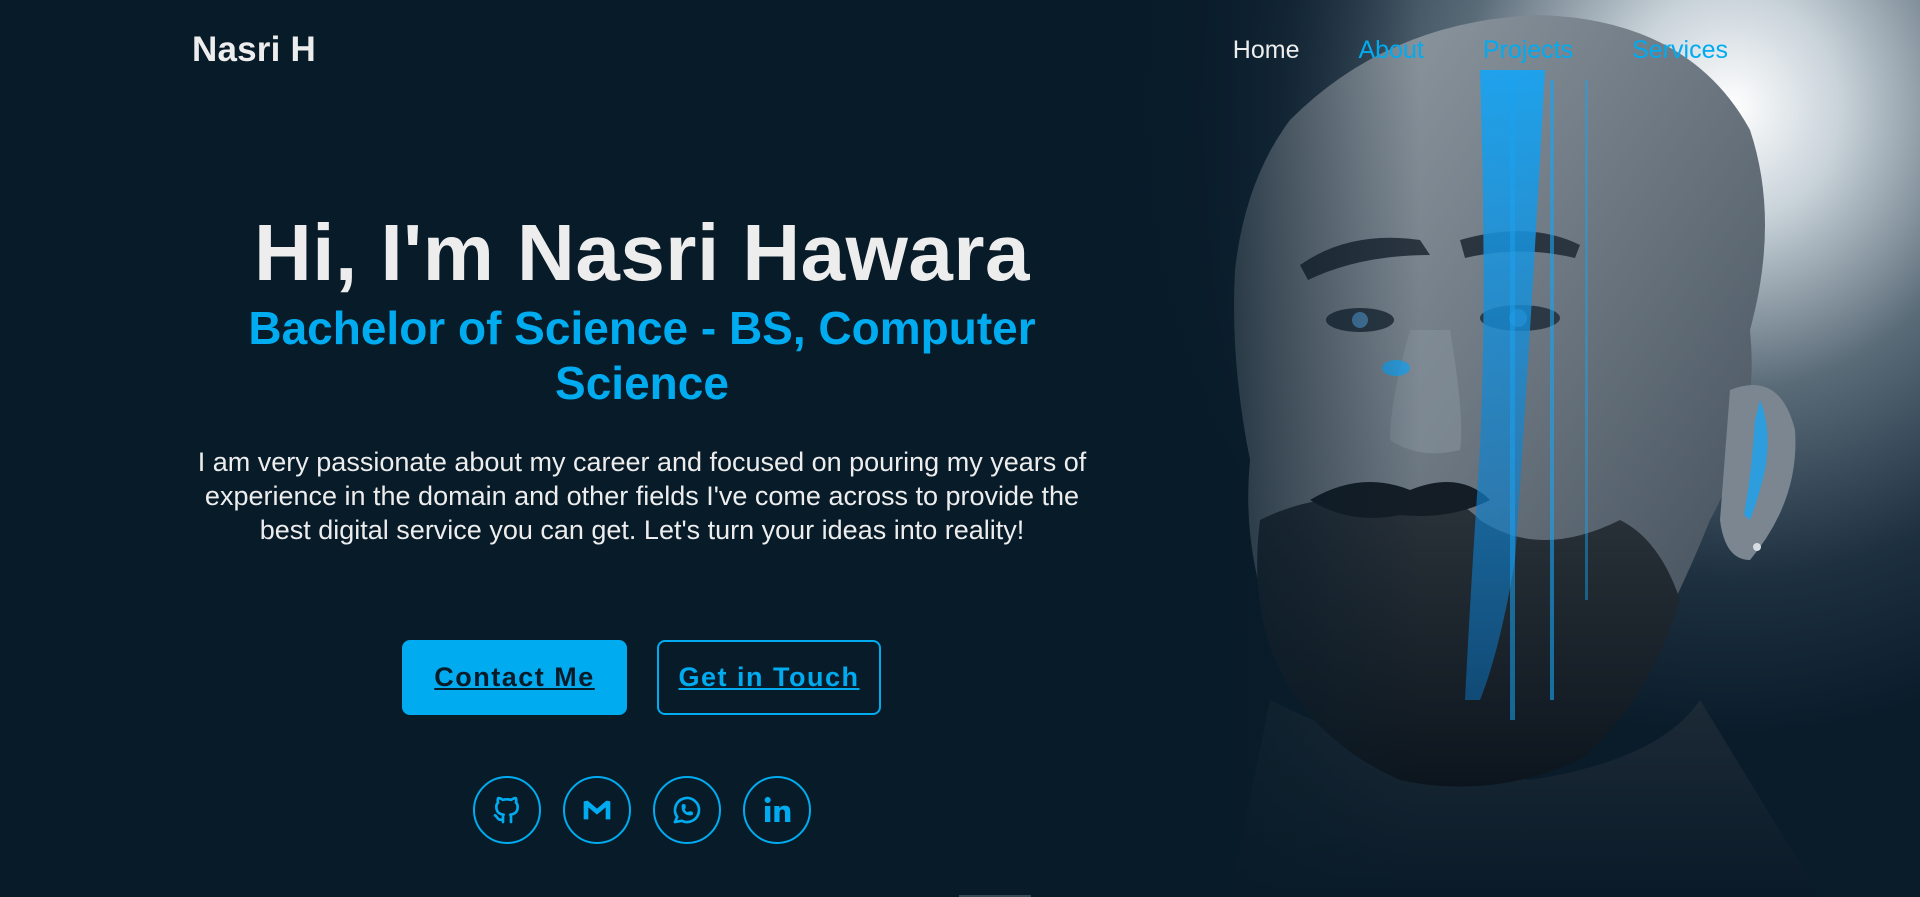 This screenshot has width=1920, height=897. I want to click on contact-me-button: Contact Me, so click(514, 677).